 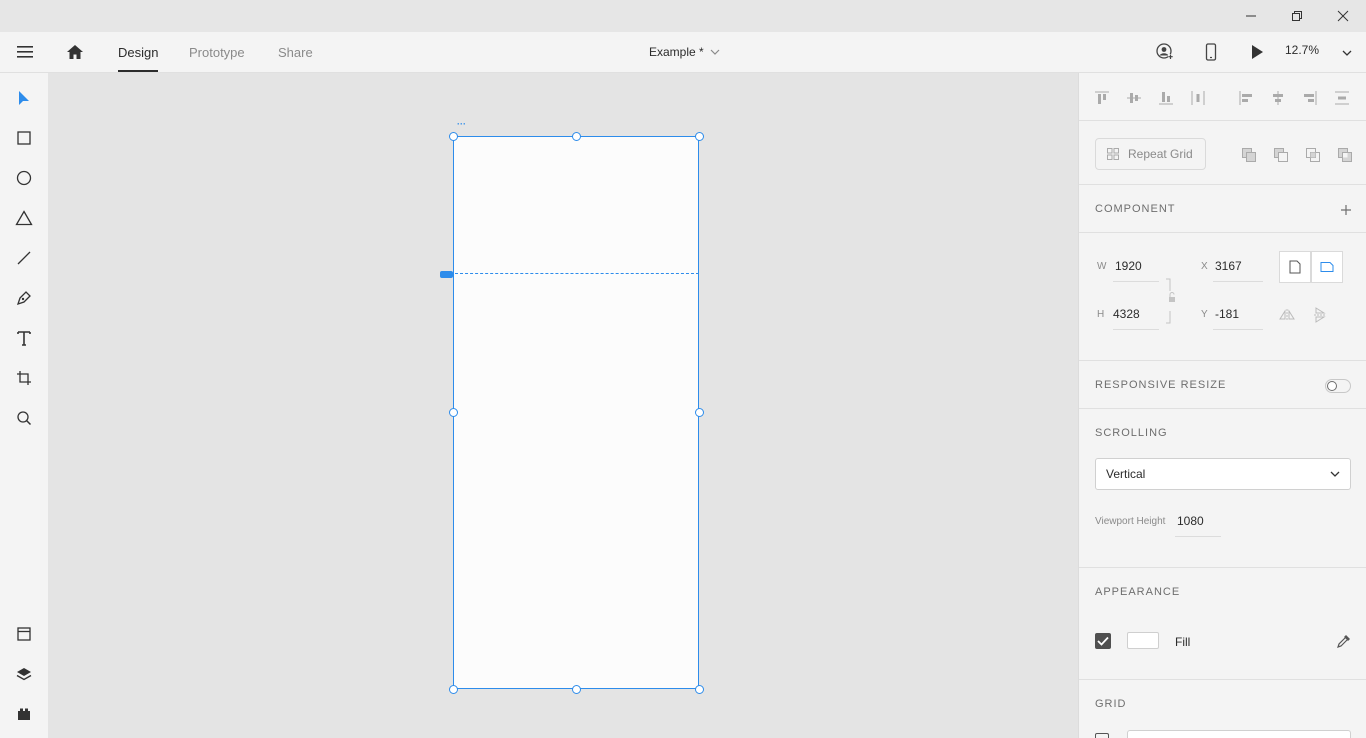 I want to click on portrait-orientation-button, so click(x=1295, y=267).